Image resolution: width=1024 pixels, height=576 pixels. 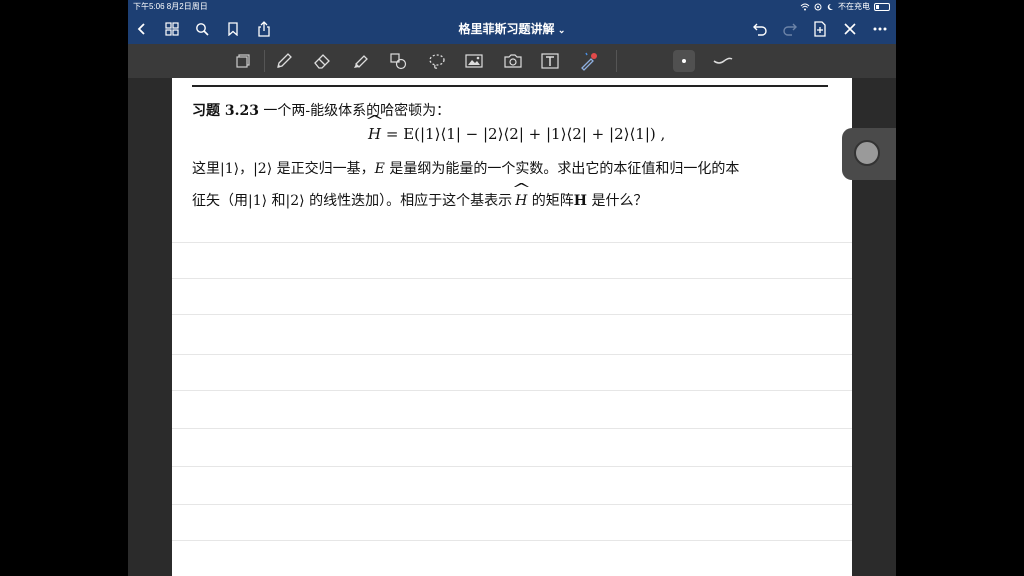 I want to click on camera-icon, so click(x=513, y=61).